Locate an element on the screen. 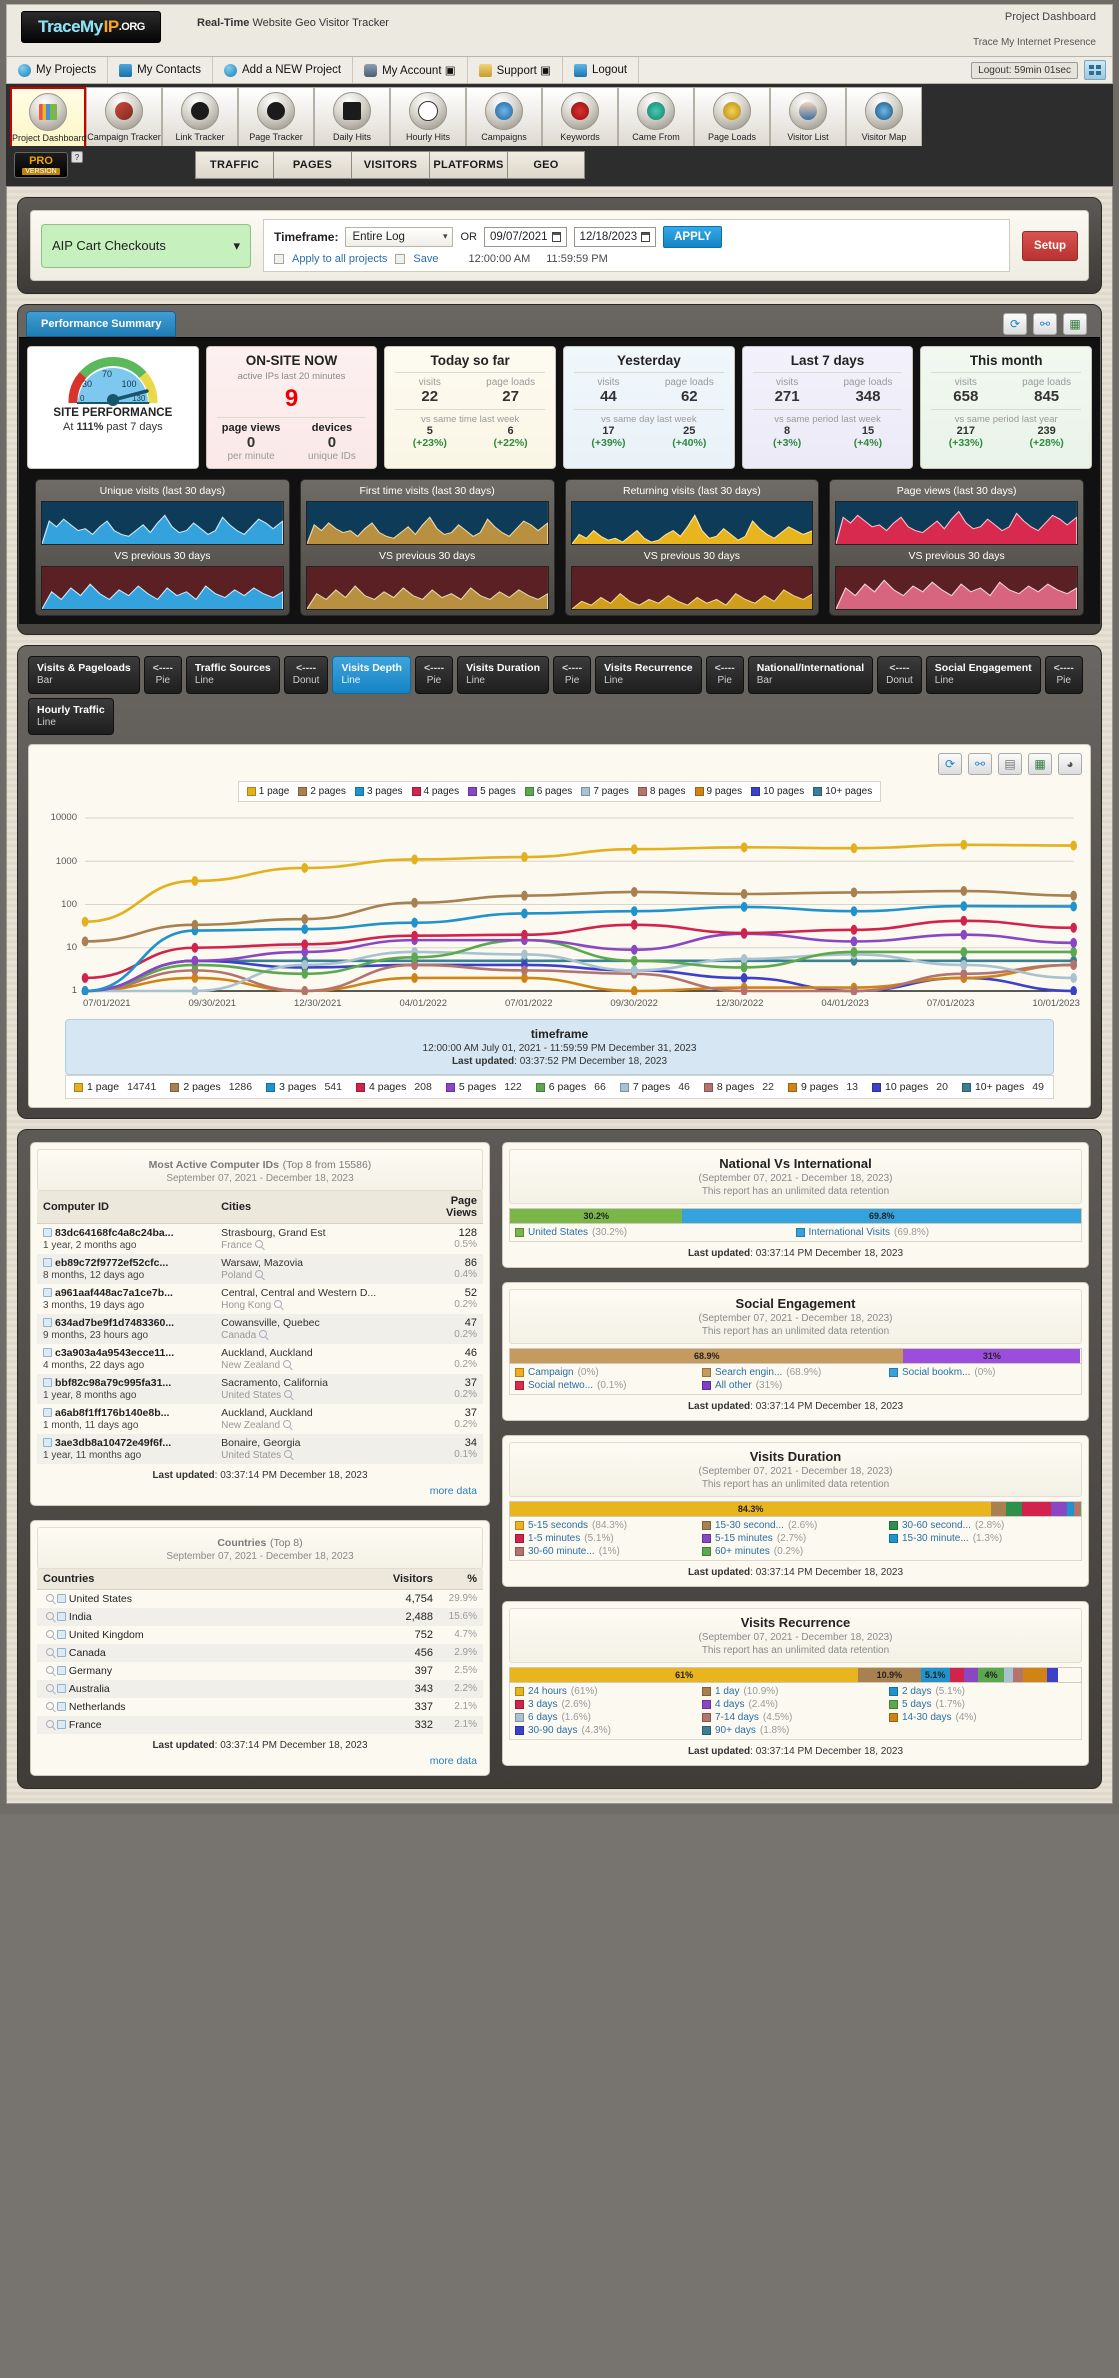  nav-project-dashboard: Project Dashboard is located at coordinates (48, 116).